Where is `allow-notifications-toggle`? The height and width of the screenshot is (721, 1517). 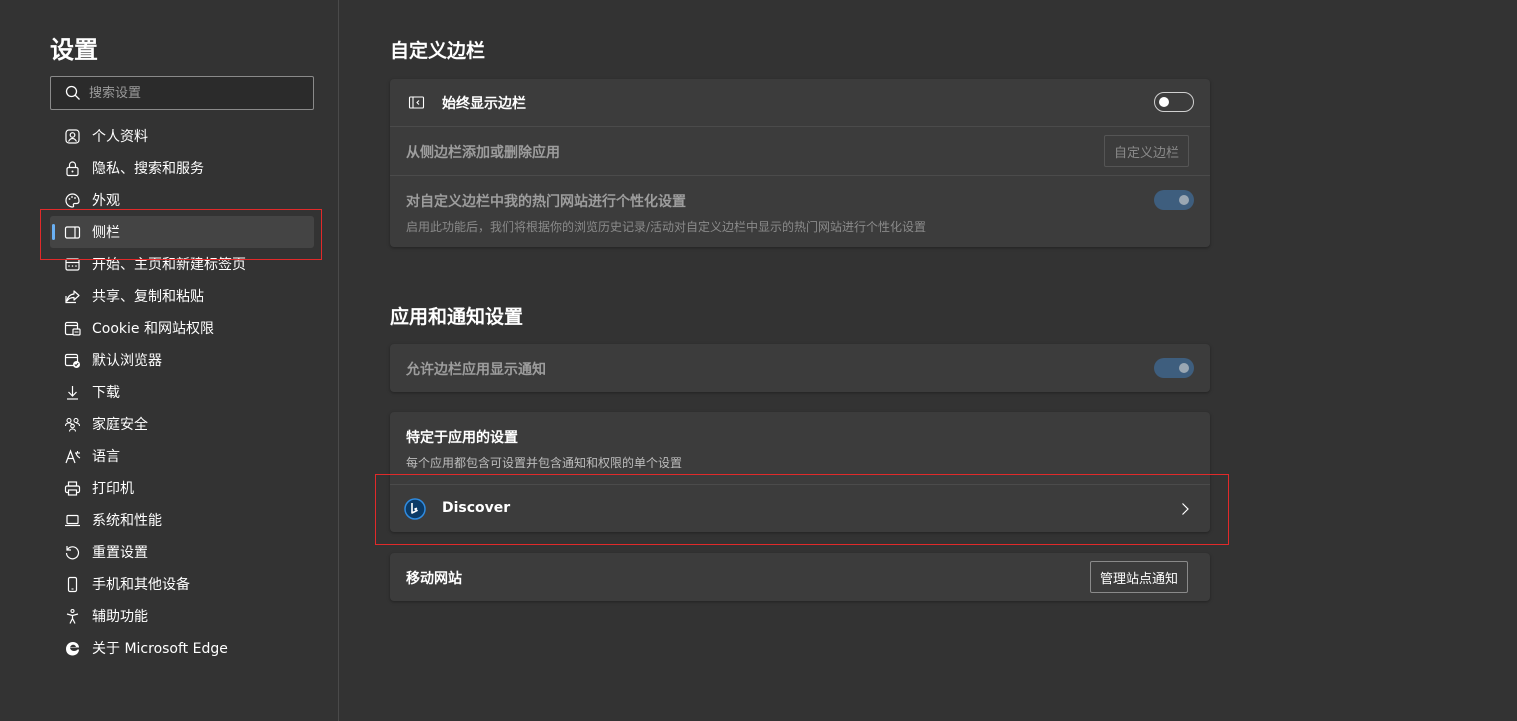 allow-notifications-toggle is located at coordinates (1174, 368).